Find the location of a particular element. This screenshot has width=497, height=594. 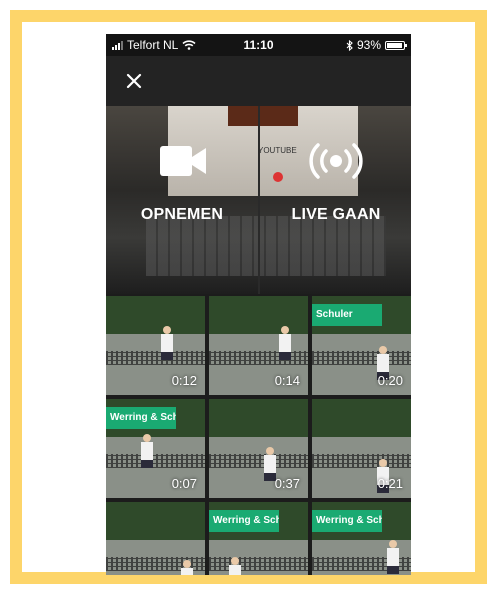

video-thumbnail: Werring & Schuler0:07 is located at coordinates (258, 538).